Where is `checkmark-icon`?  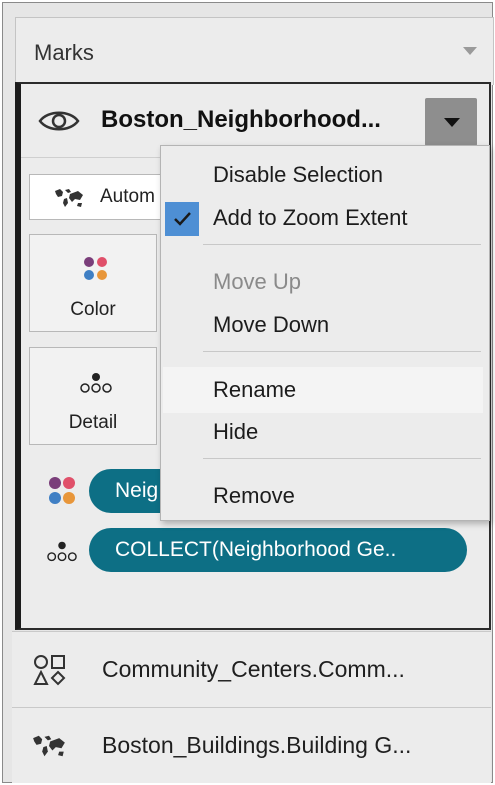
checkmark-icon is located at coordinates (182, 219).